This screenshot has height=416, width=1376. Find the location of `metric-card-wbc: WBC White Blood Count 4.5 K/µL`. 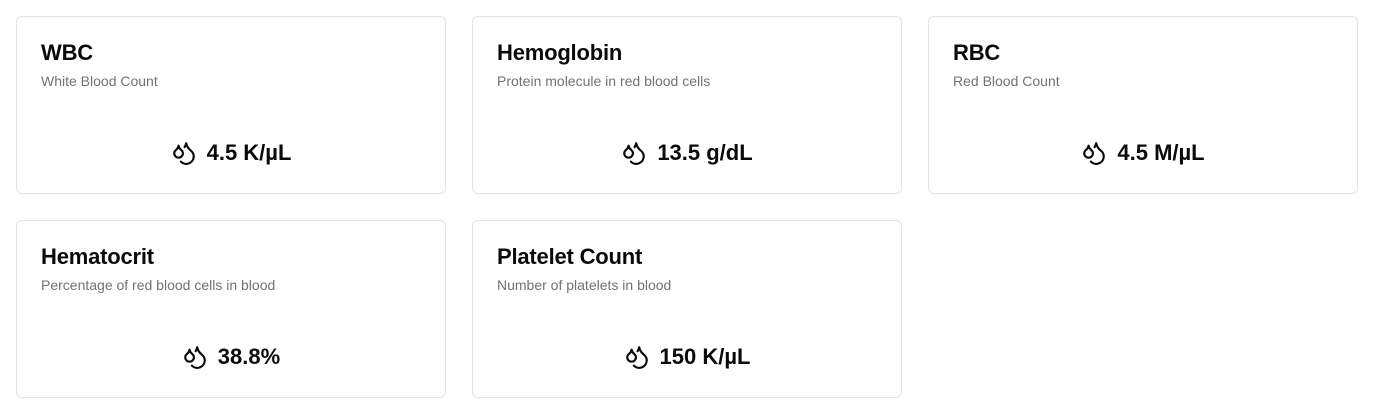

metric-card-wbc: WBC White Blood Count 4.5 K/µL is located at coordinates (231, 105).